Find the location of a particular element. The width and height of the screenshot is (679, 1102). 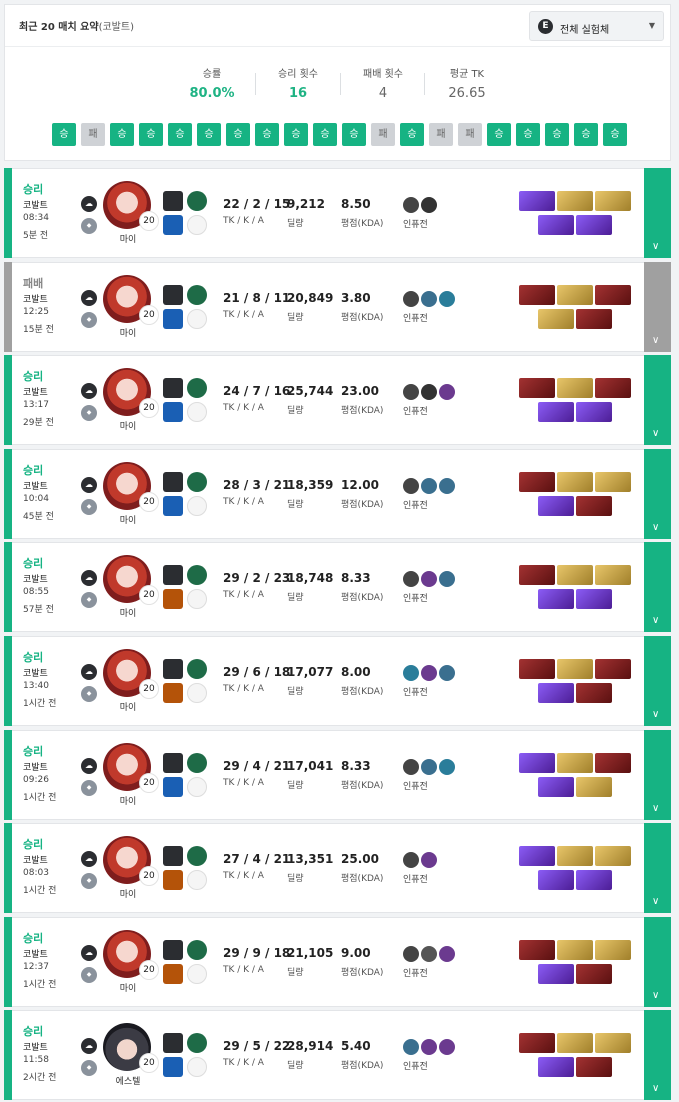

score-label: 평점(KDA) is located at coordinates (362, 785).